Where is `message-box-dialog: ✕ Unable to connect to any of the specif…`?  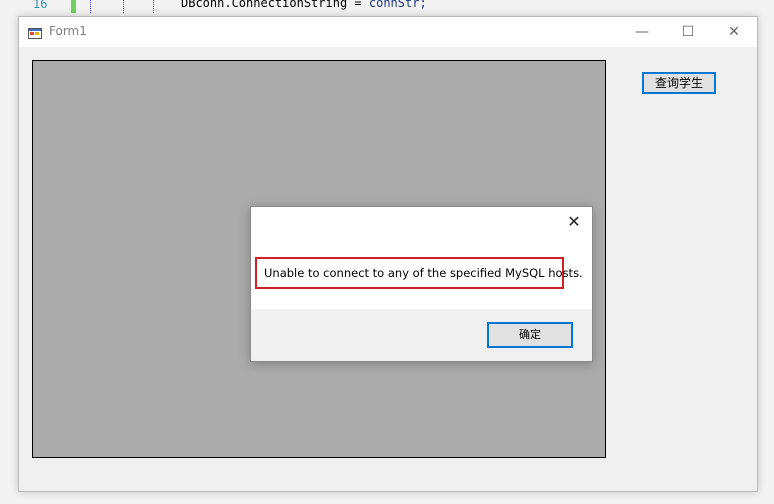
message-box-dialog: ✕ Unable to connect to any of the specif… is located at coordinates (421, 284).